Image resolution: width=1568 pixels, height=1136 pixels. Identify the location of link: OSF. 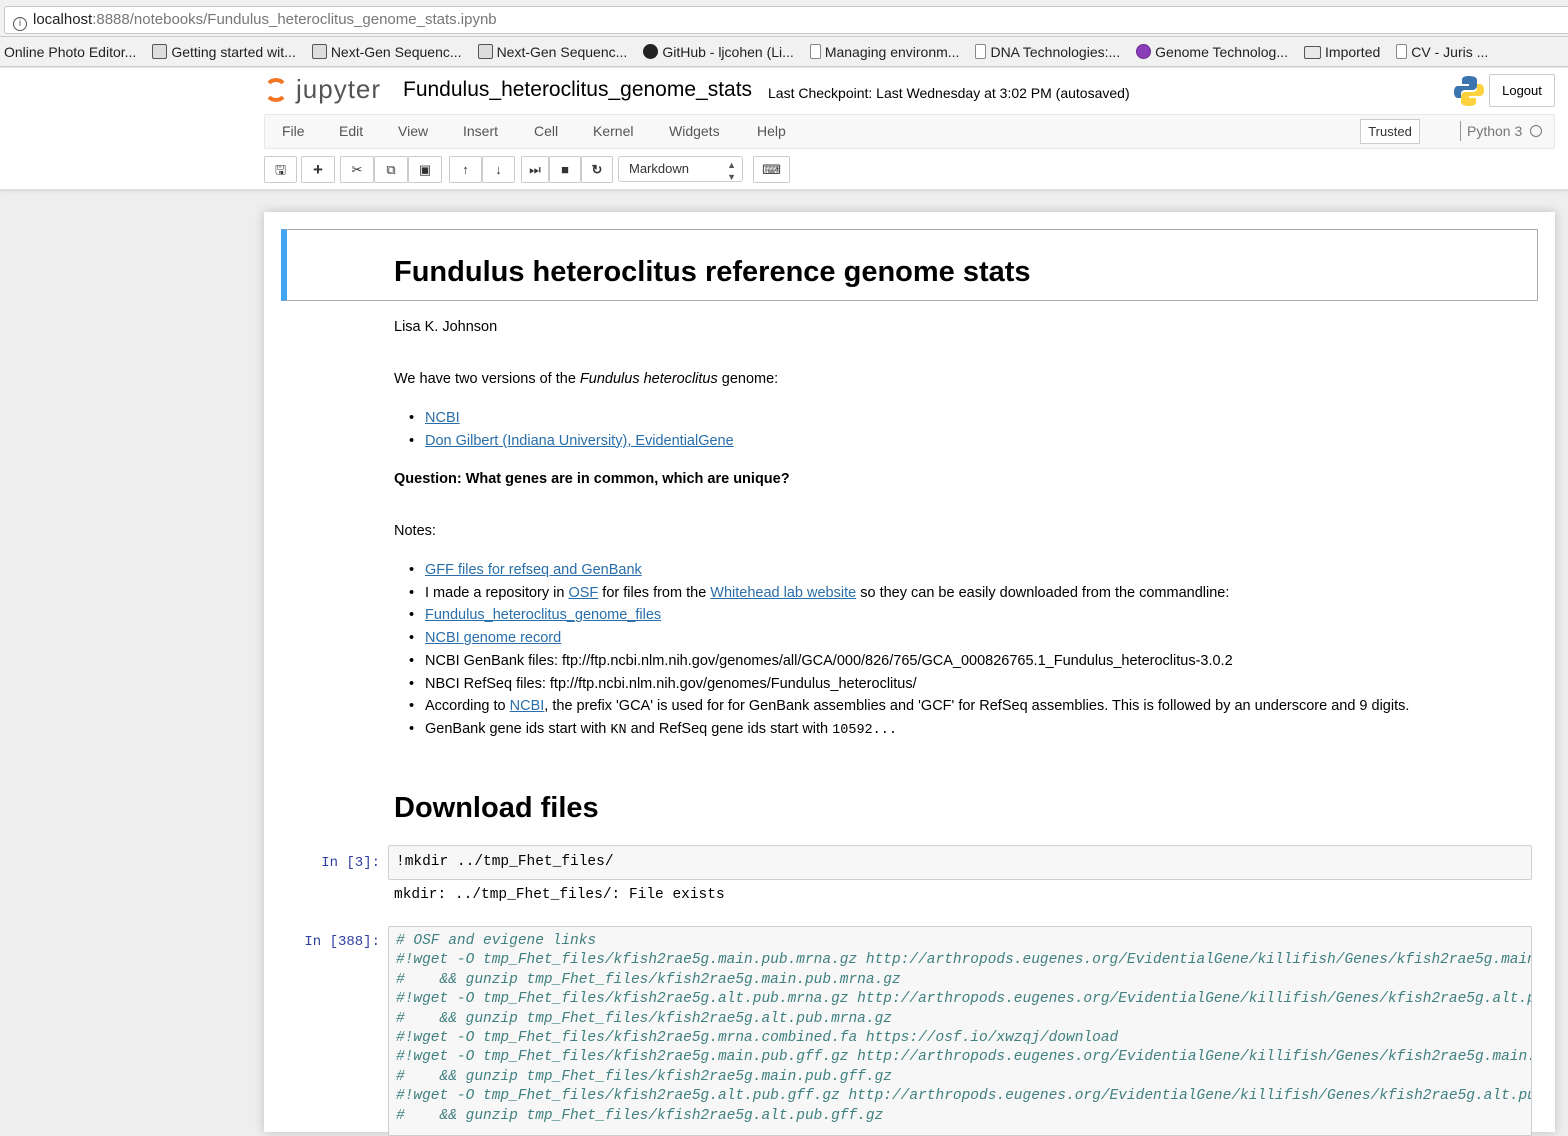
(583, 593).